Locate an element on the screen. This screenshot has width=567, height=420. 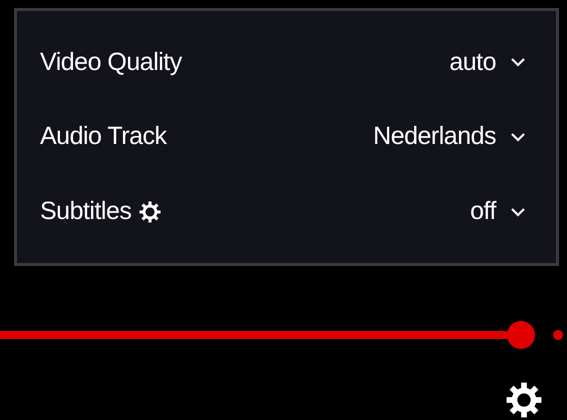
settings-icon is located at coordinates (524, 400).